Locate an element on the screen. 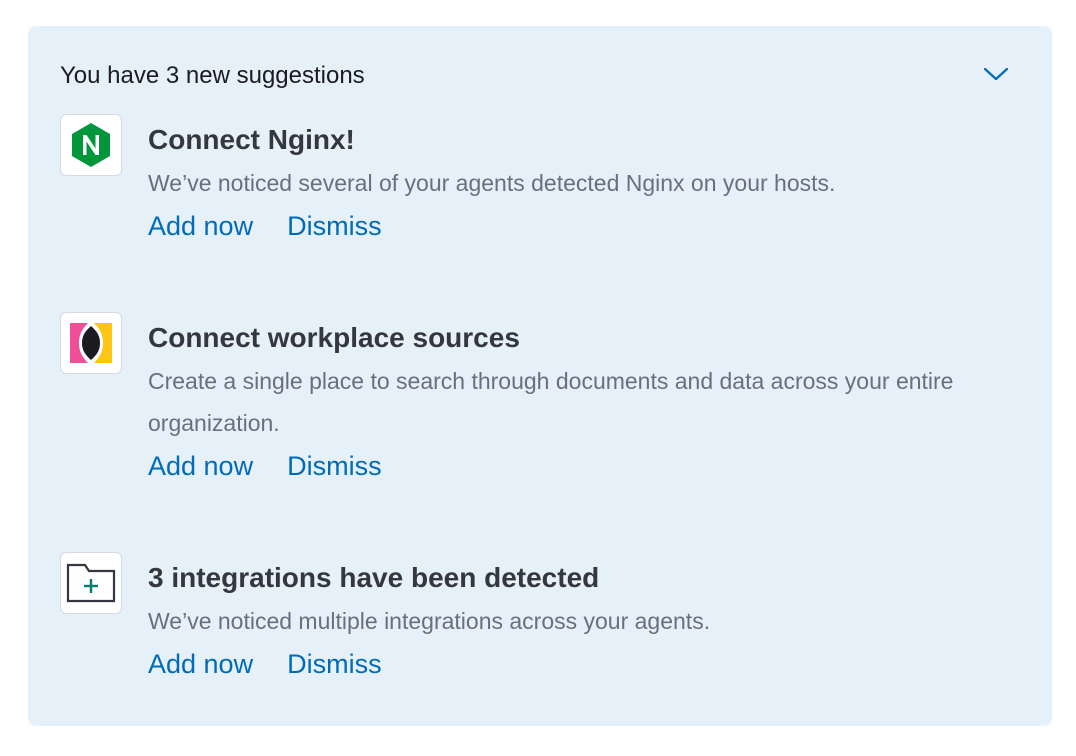  chevron-down-icon is located at coordinates (996, 74).